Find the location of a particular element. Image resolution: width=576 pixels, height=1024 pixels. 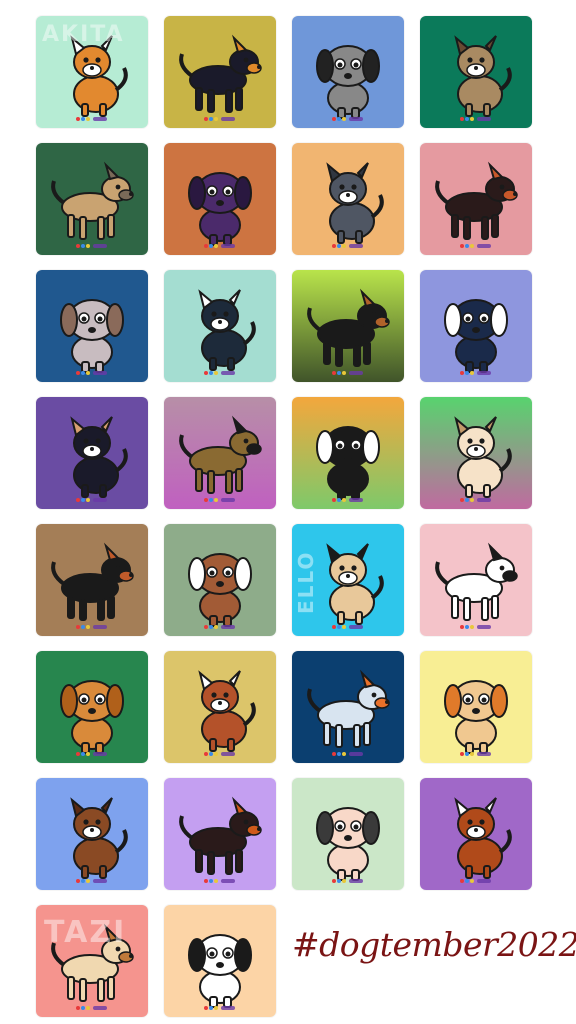

dog-illustration-tile: ELLO is located at coordinates (348, 580).